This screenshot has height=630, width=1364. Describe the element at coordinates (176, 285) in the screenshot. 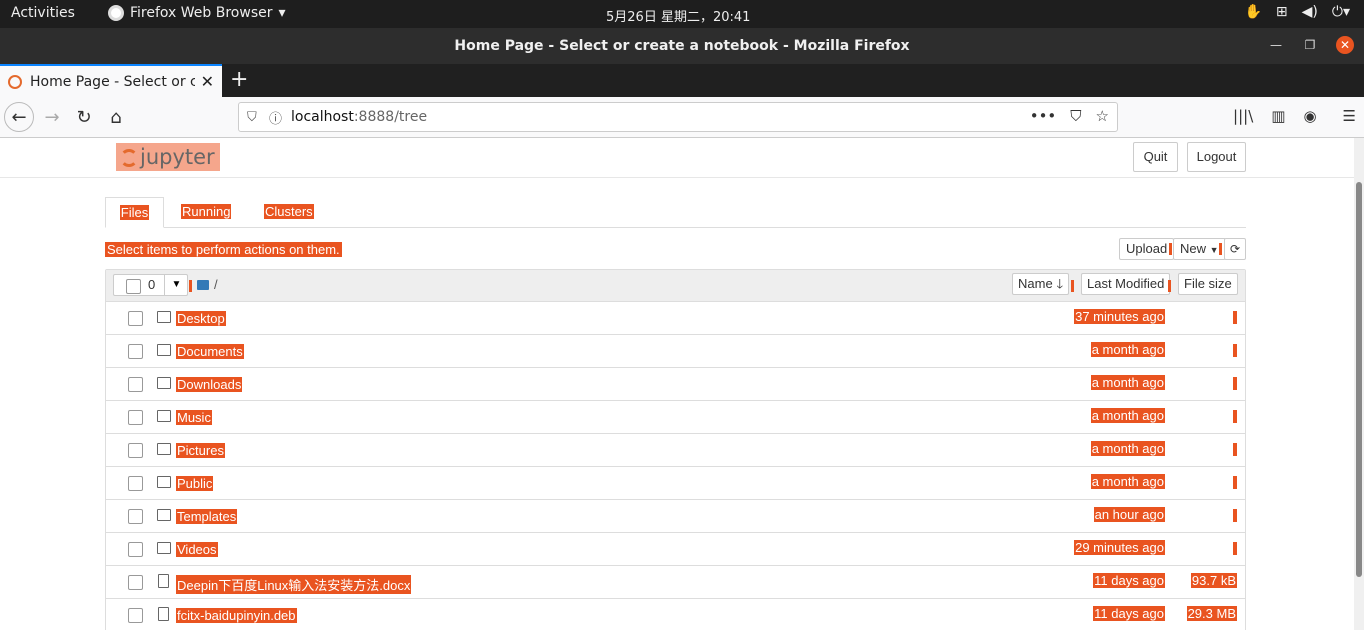

I see `select-dropdown-icon: ▼` at that location.